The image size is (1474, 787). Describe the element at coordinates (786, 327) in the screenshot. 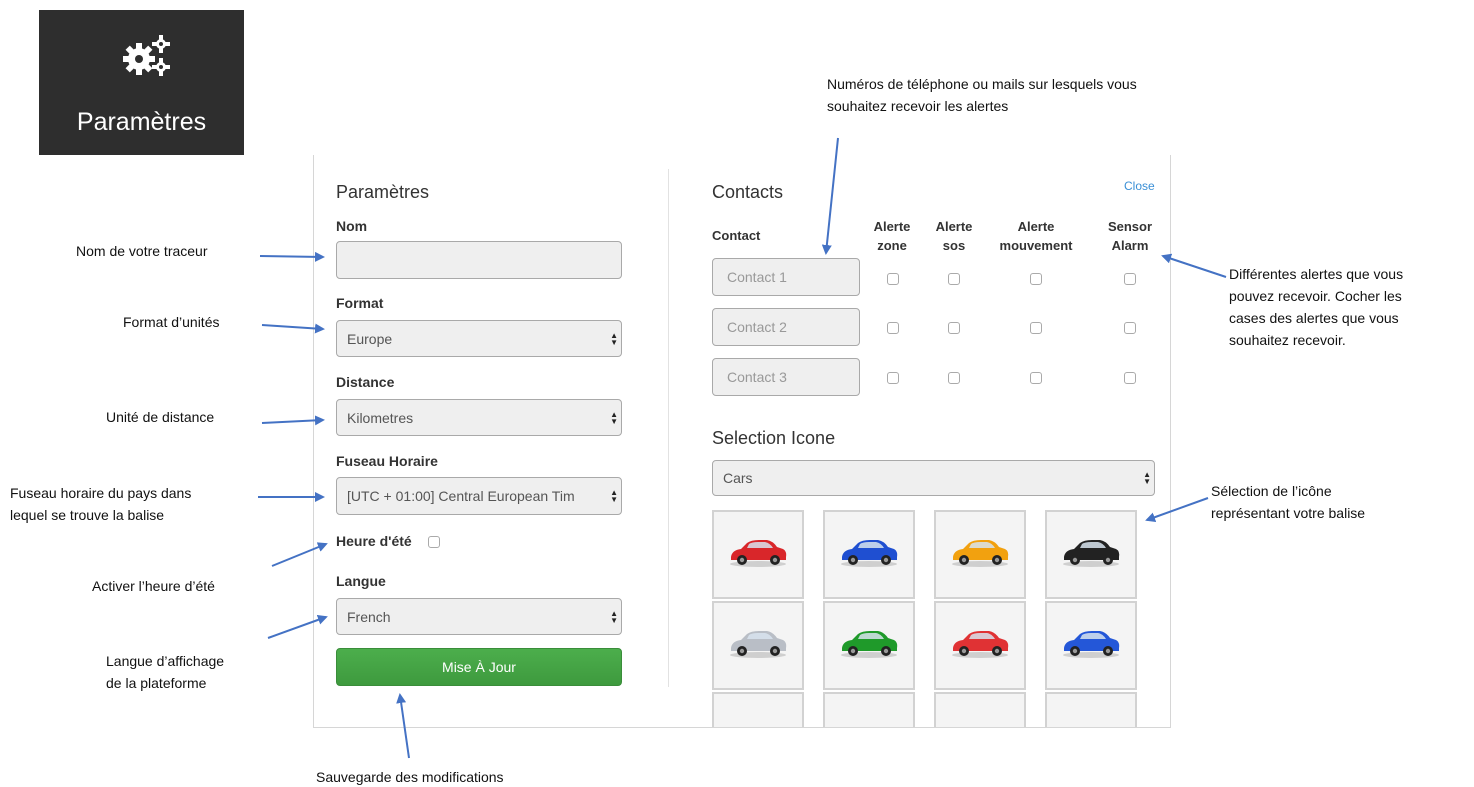

I see `contact-2-input: Contact 2` at that location.